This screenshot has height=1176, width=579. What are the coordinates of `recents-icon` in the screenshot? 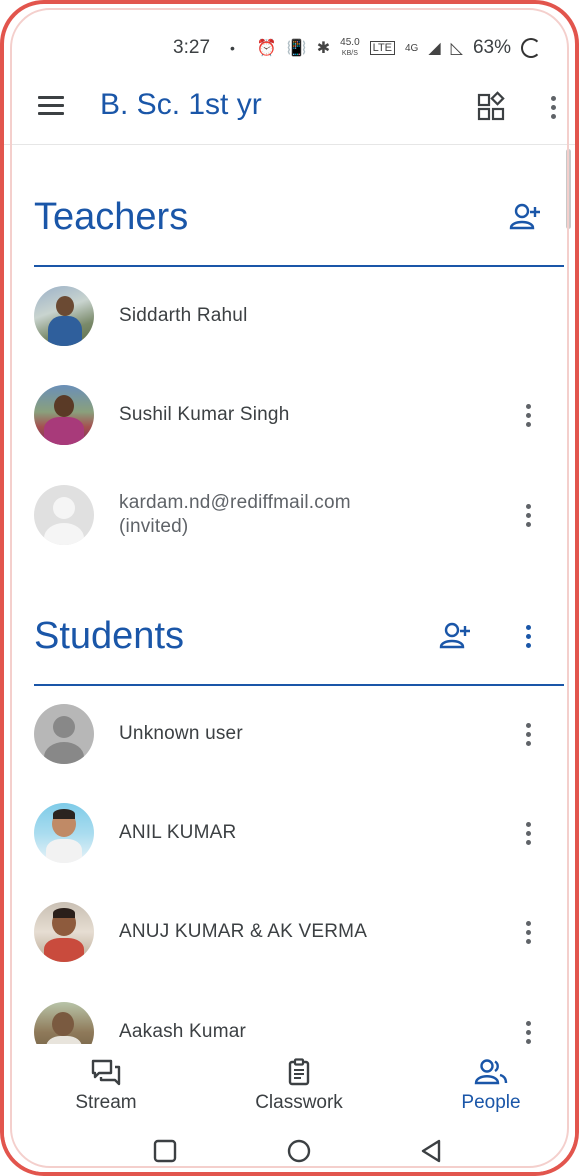 It's located at (165, 1151).